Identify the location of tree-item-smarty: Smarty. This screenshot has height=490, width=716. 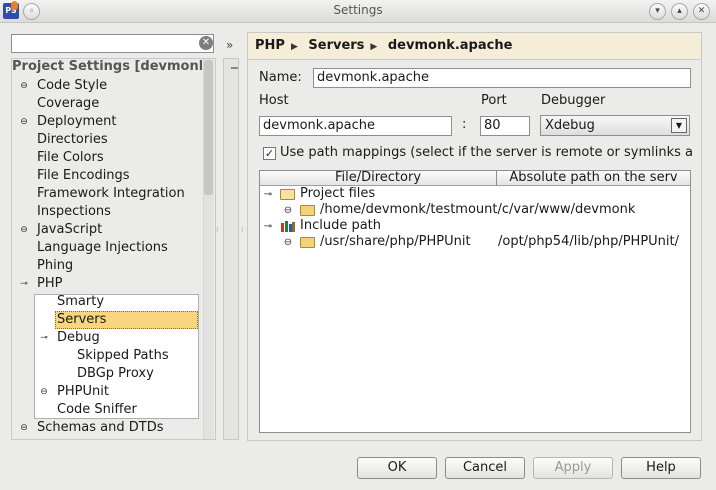
(80, 302).